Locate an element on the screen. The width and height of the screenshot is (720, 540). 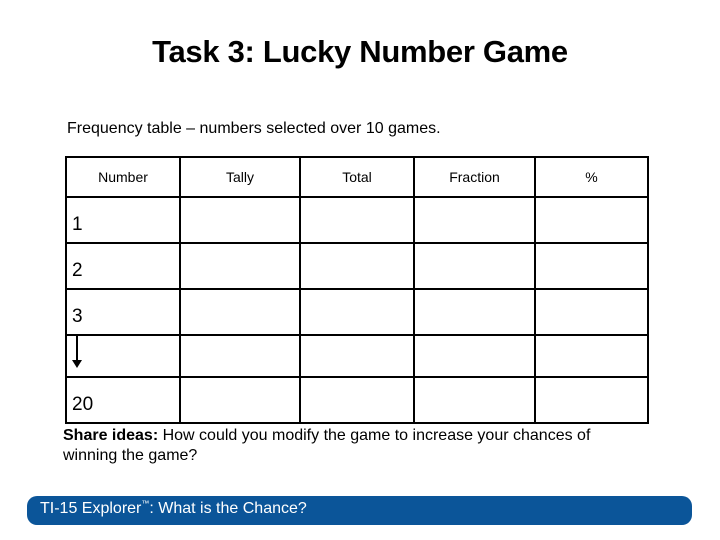
table-row: 2 is located at coordinates (357, 266).